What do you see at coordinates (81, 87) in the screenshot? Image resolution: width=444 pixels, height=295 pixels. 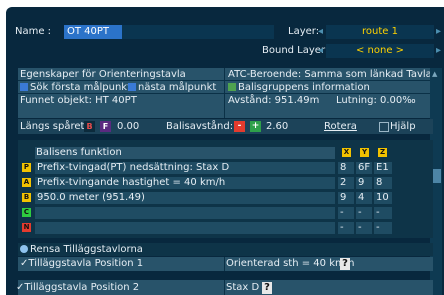 I see `search-first-label: Sök första målpunkt` at bounding box center [81, 87].